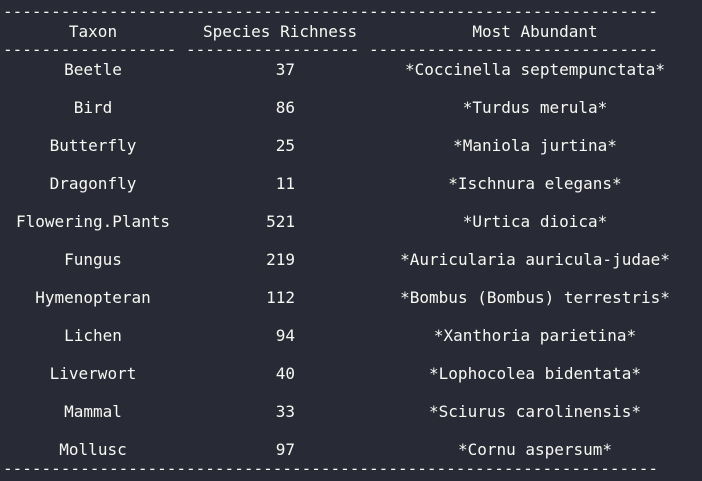 The image size is (702, 481). What do you see at coordinates (285, 145) in the screenshot?
I see `cell-species-richness: 25` at bounding box center [285, 145].